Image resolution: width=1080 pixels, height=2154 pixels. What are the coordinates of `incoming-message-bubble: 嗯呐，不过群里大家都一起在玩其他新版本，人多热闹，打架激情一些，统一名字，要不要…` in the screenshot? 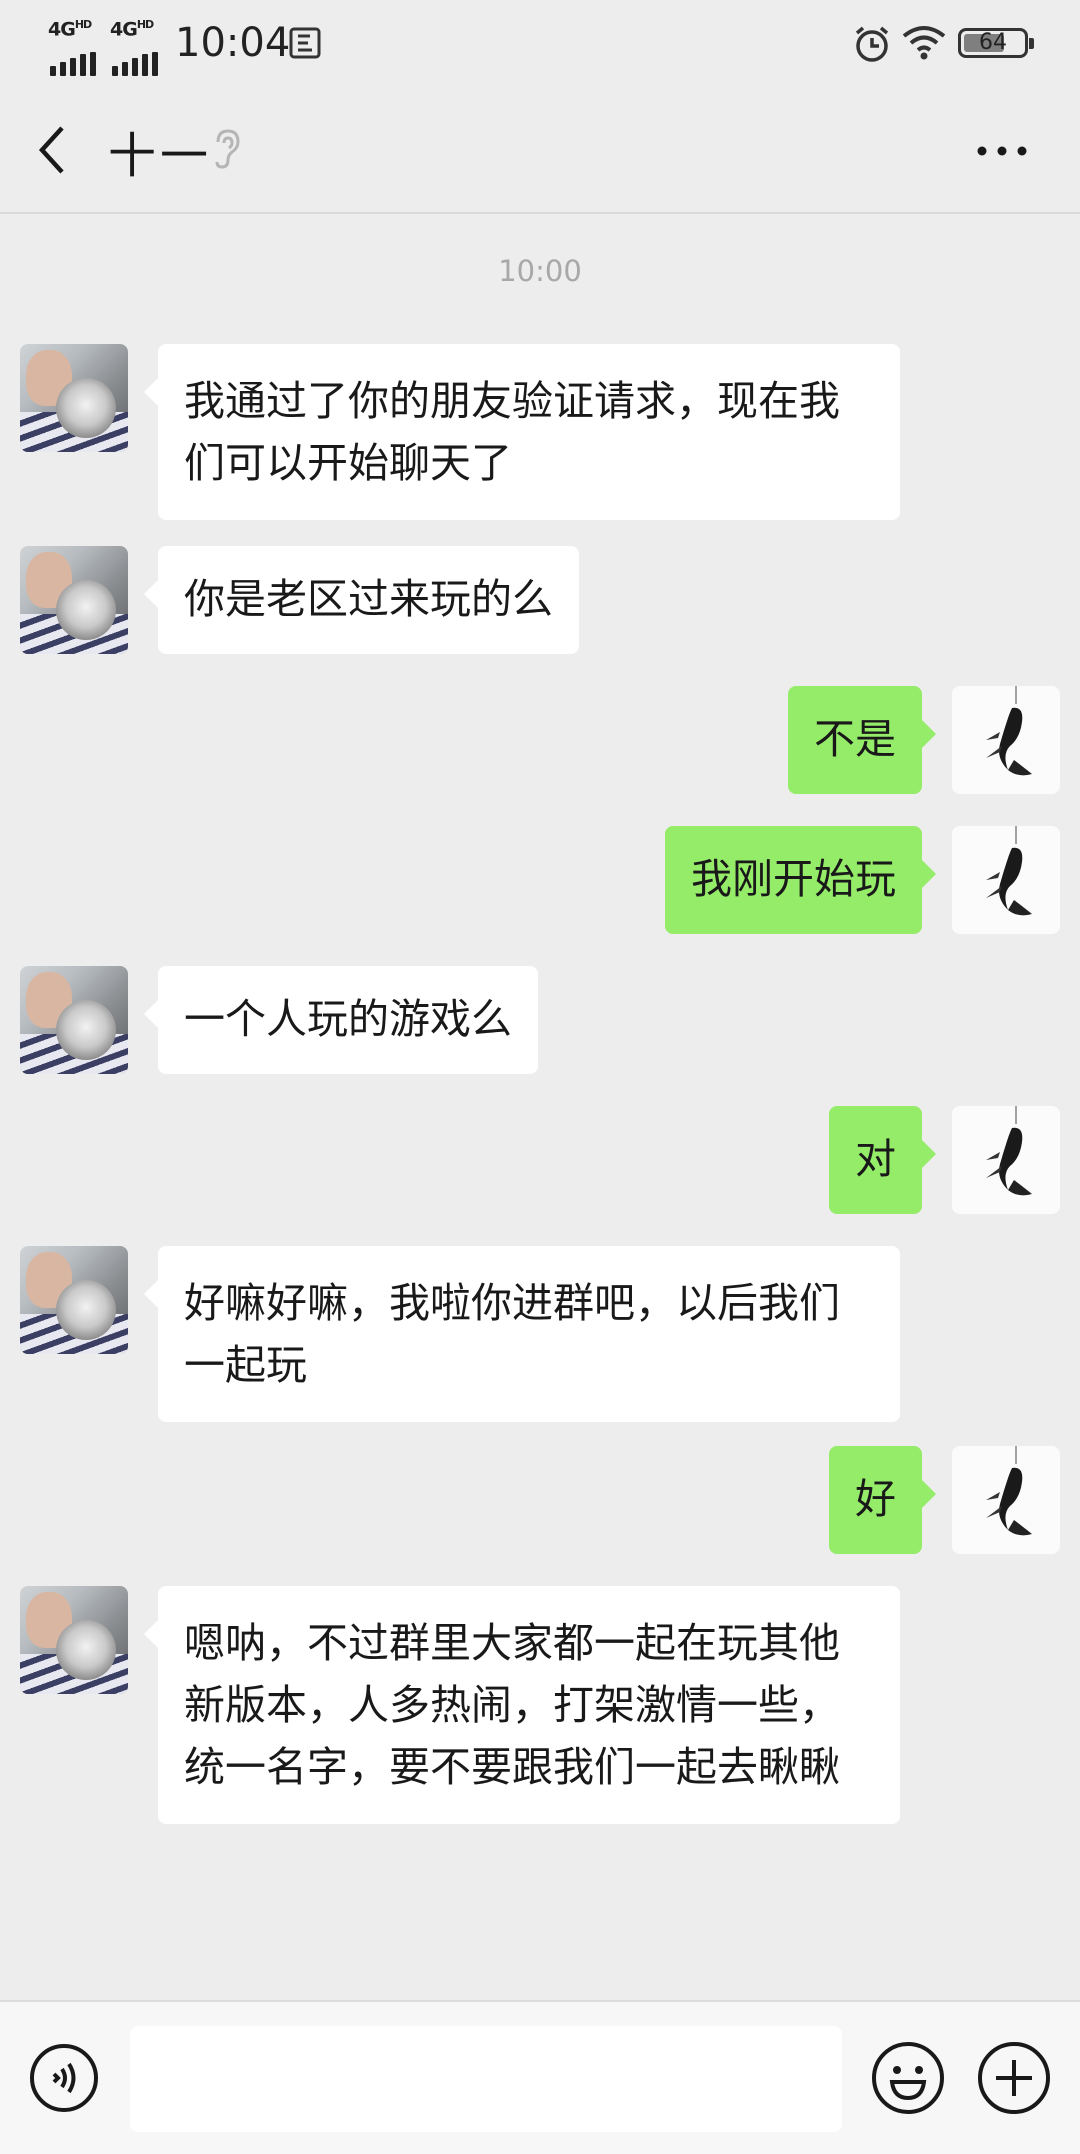 It's located at (522, 1705).